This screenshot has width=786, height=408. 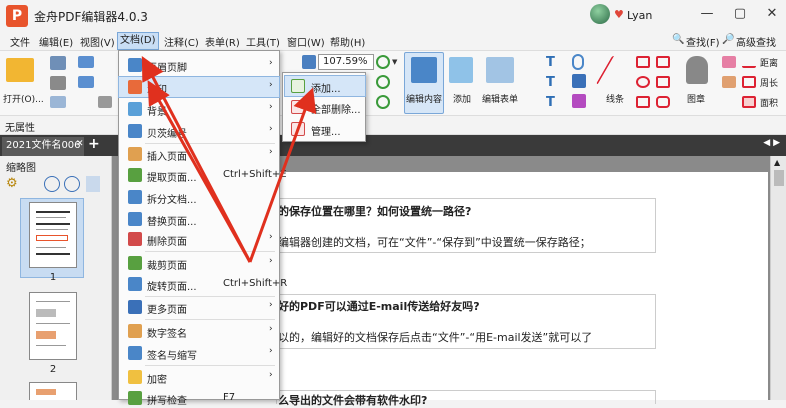 I want to click on perimeter-label: 周长, so click(x=769, y=82).